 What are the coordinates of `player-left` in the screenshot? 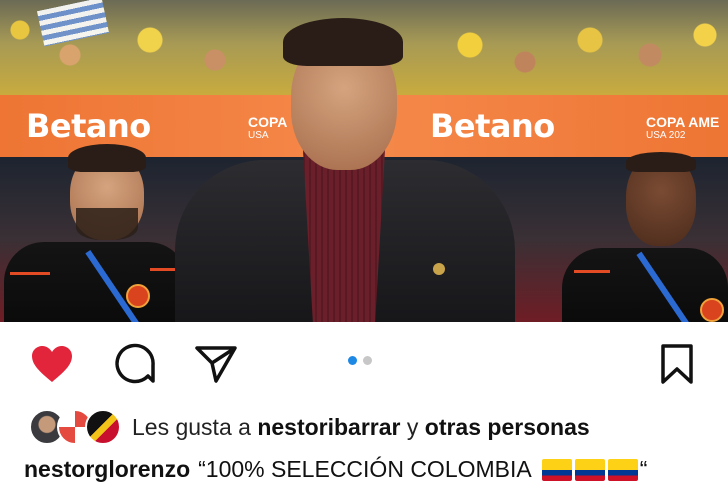 It's located at (95, 232).